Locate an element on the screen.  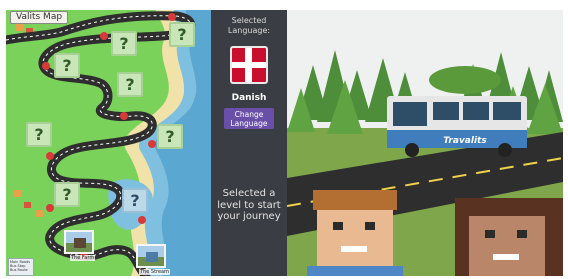
danish-flag-icon is located at coordinates (249, 65).